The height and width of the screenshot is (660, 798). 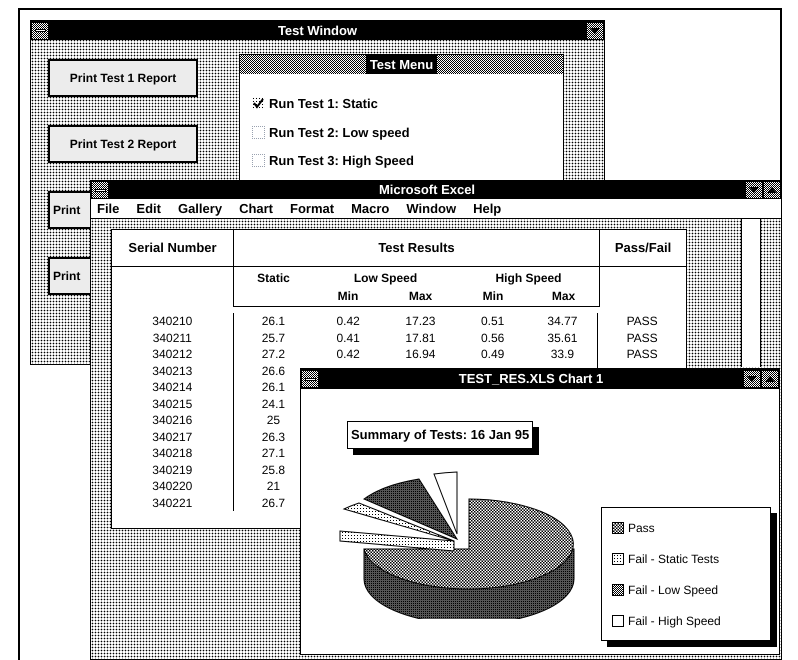 What do you see at coordinates (673, 590) in the screenshot?
I see `legend-label: Fail - Low Speed` at bounding box center [673, 590].